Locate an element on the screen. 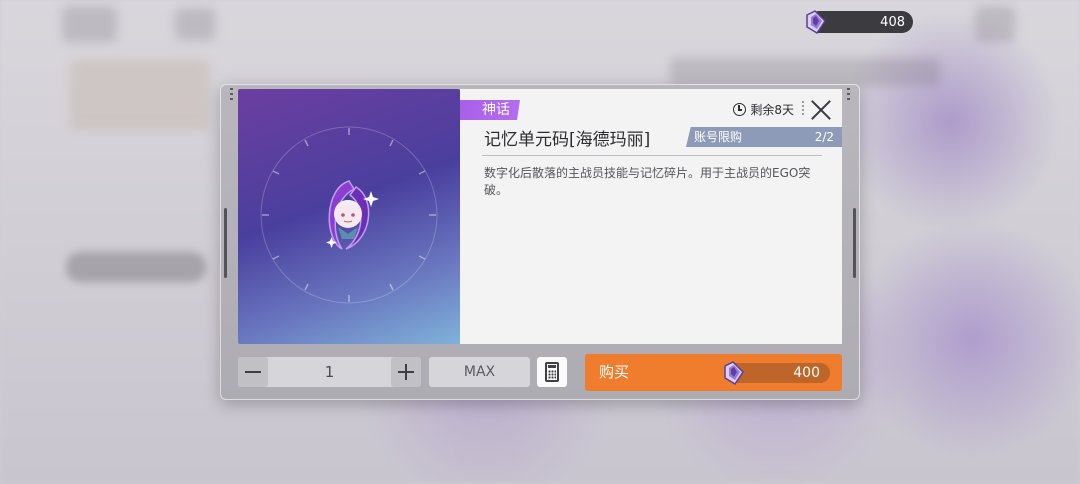  remaining-time: 剩余8天 is located at coordinates (763, 109).